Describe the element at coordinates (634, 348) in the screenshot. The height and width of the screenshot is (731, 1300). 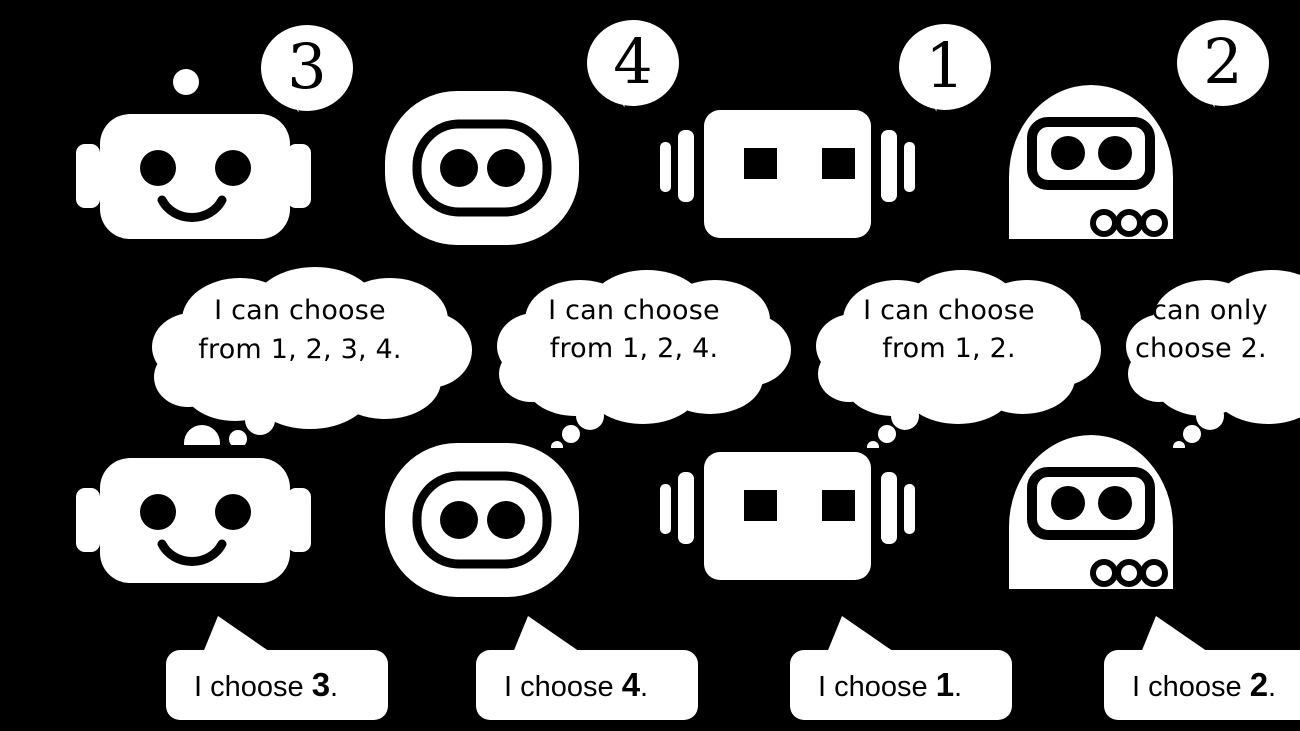
I see `thought-line-2: from 1, 2, 4.` at that location.